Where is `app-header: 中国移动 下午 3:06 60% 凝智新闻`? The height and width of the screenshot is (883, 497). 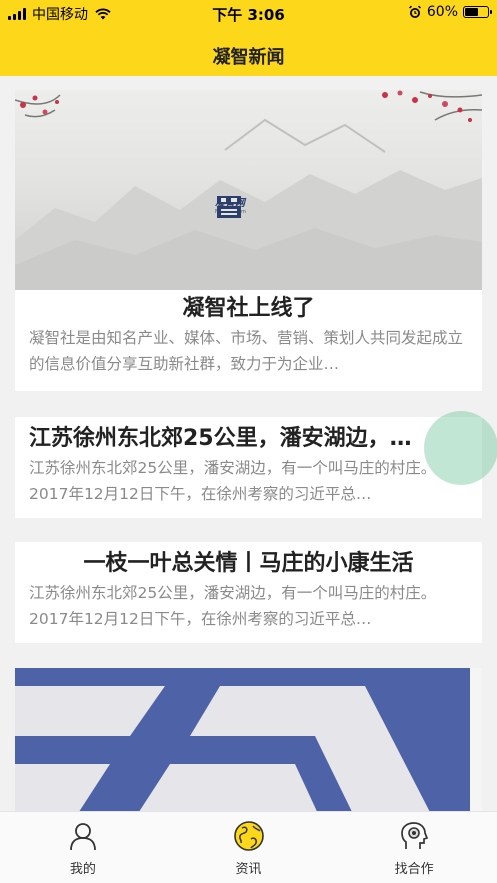
app-header: 中国移动 下午 3:06 60% 凝智新闻 is located at coordinates (248, 38).